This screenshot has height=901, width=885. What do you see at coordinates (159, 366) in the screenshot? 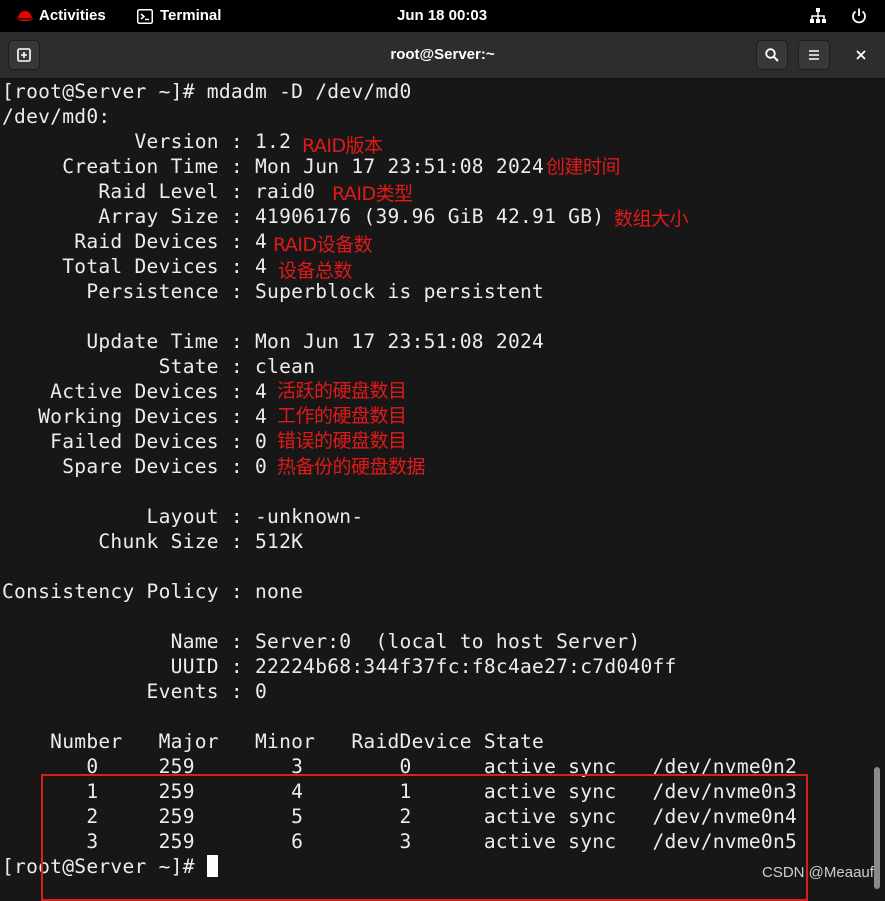
I see `output-line: State : clean` at bounding box center [159, 366].